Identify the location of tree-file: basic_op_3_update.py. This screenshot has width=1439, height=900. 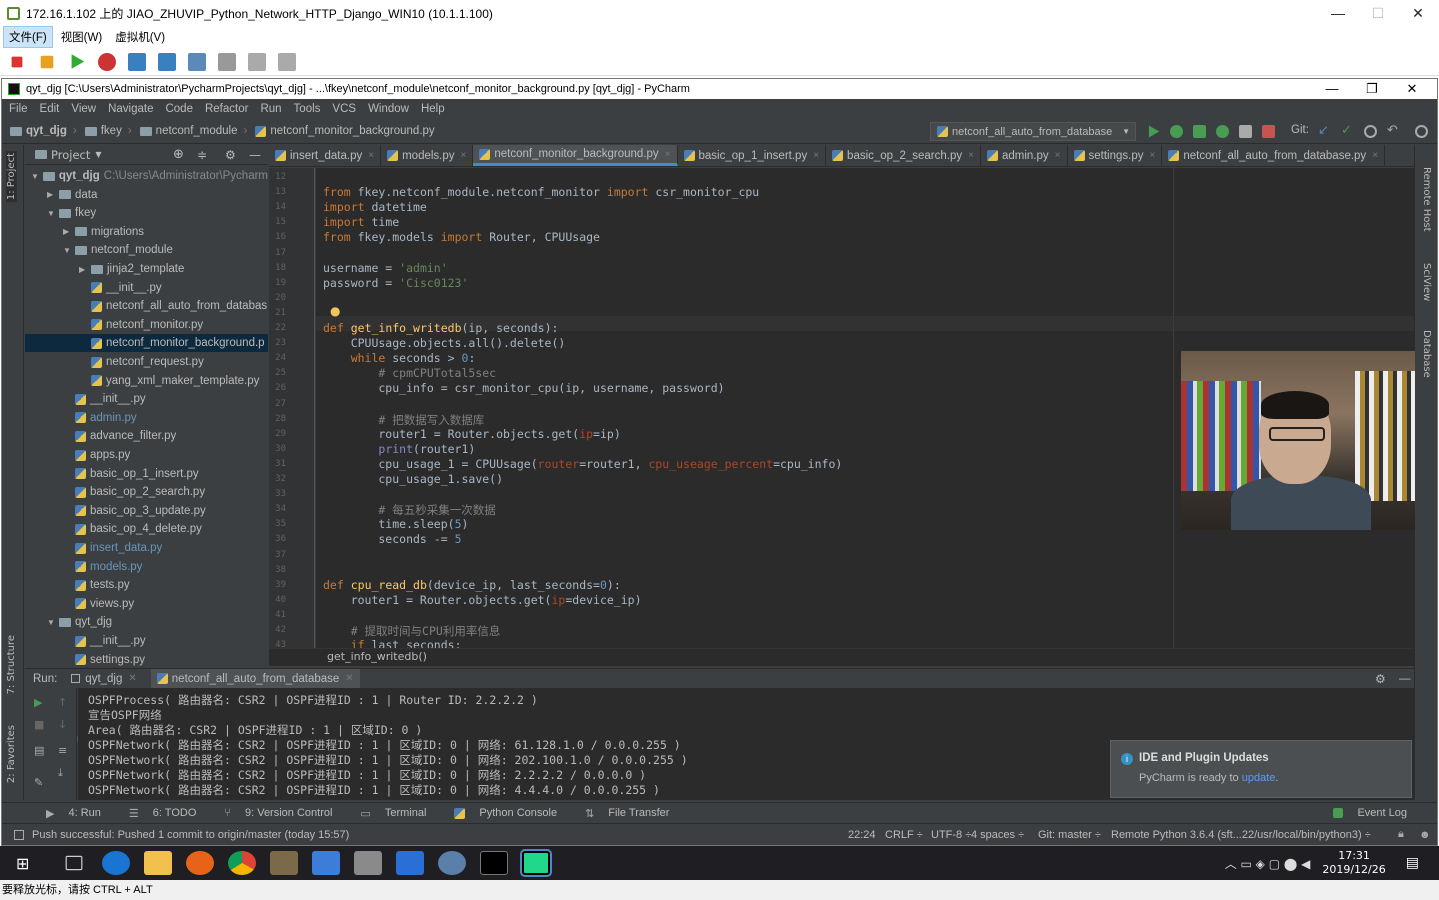
(146, 511).